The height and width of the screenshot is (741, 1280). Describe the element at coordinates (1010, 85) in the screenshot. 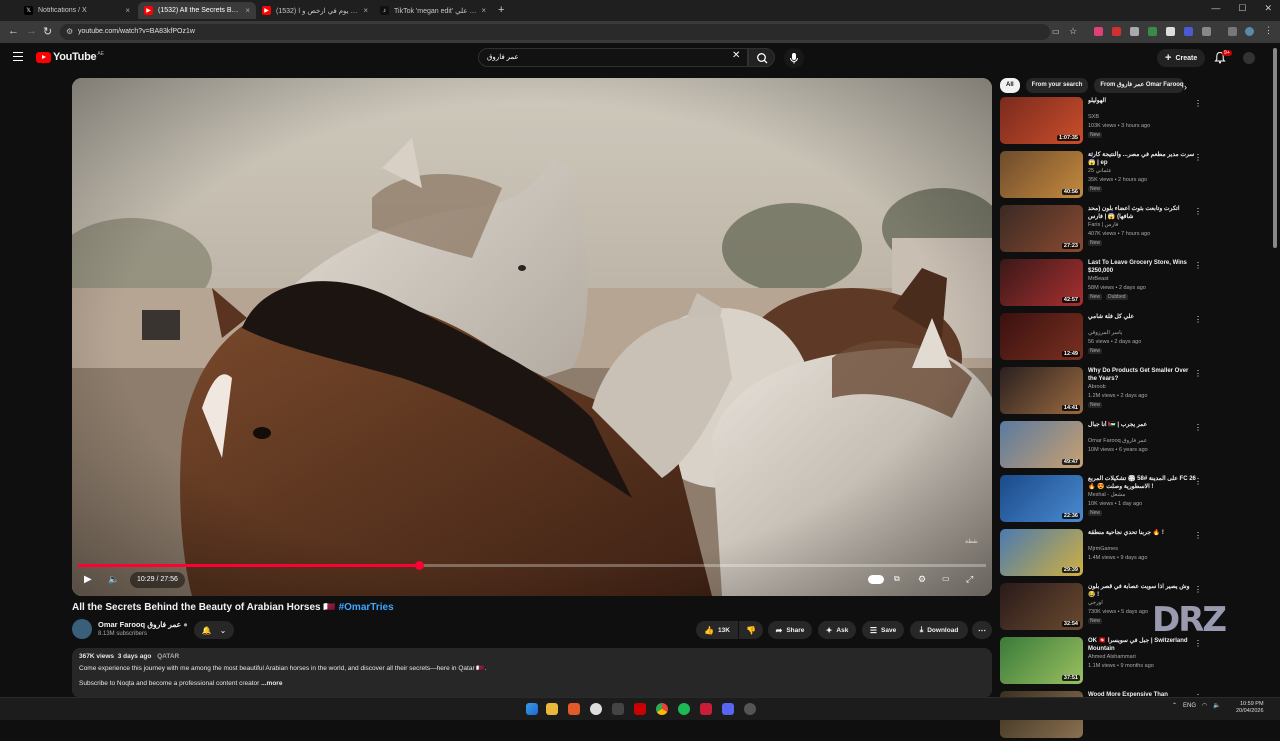

I see `chip-all: All` at that location.